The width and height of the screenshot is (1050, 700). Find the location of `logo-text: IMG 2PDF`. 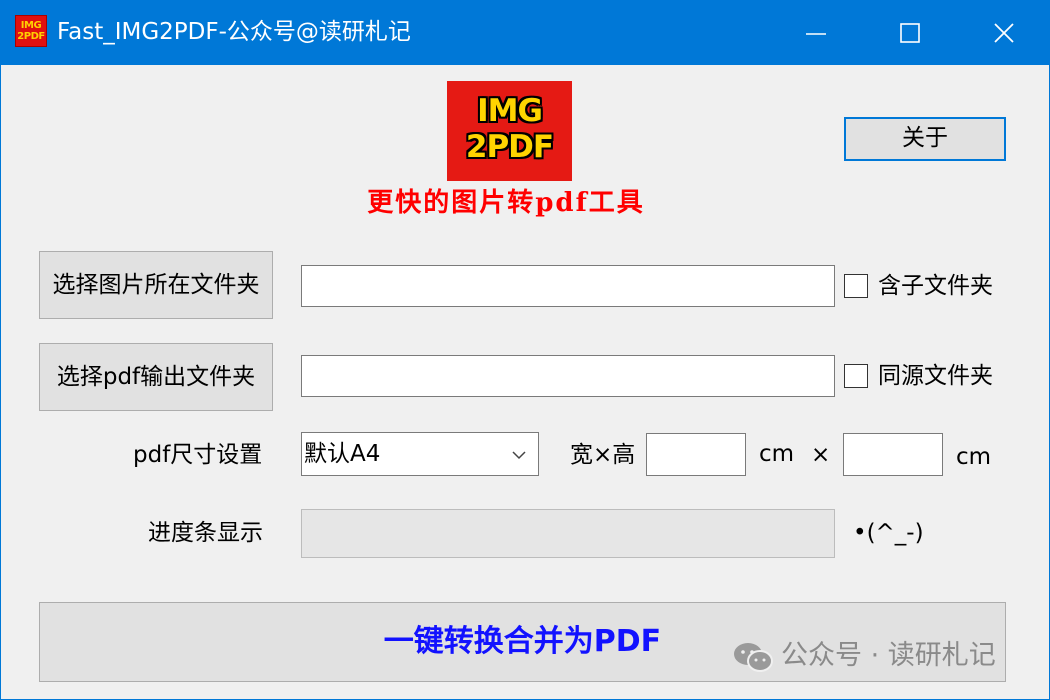

logo-text: IMG 2PDF is located at coordinates (509, 129).